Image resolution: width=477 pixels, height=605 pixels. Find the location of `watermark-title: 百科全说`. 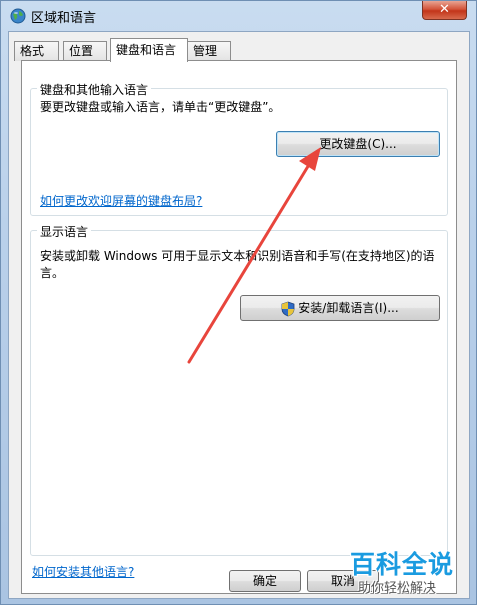

watermark-title: 百科全说 is located at coordinates (402, 564).